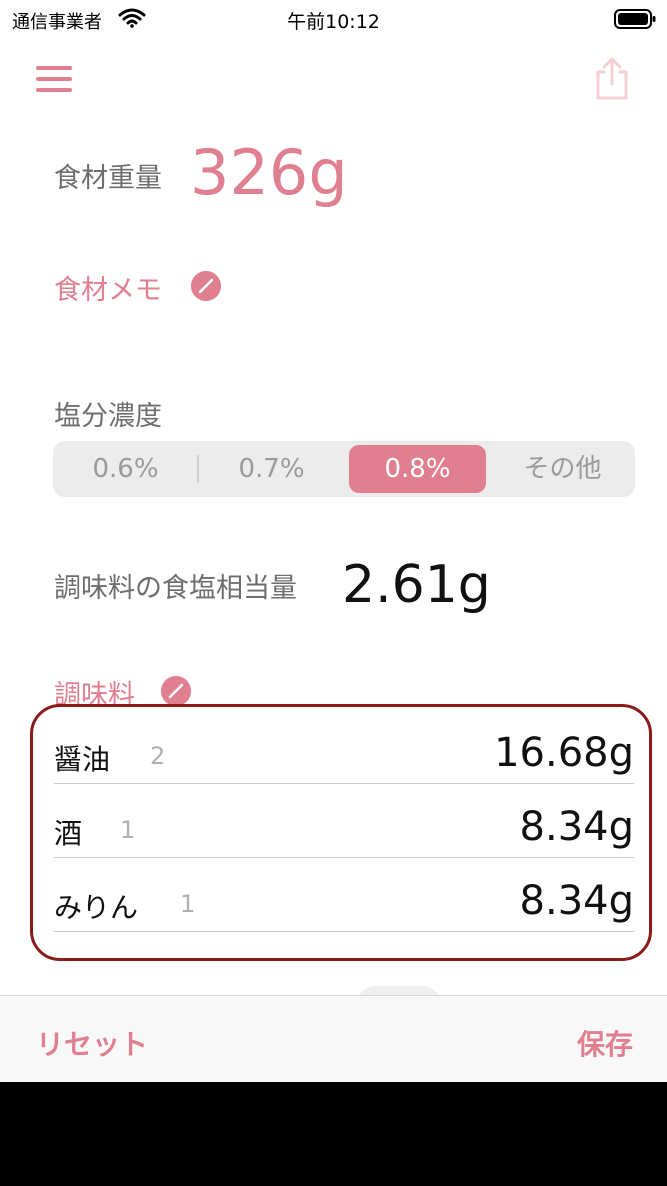  What do you see at coordinates (269, 172) in the screenshot?
I see `ingredient-weight-value: 326g` at bounding box center [269, 172].